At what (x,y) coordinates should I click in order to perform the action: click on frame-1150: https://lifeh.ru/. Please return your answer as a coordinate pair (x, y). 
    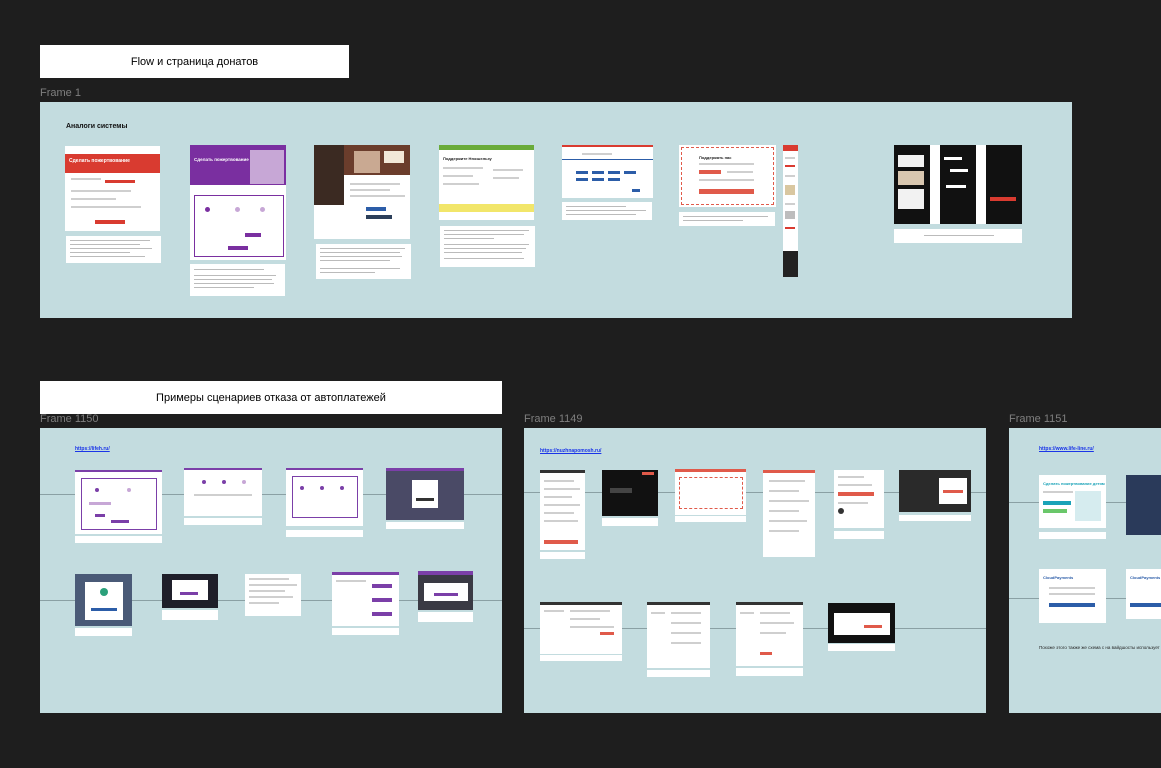
    Looking at the image, I should click on (271, 570).